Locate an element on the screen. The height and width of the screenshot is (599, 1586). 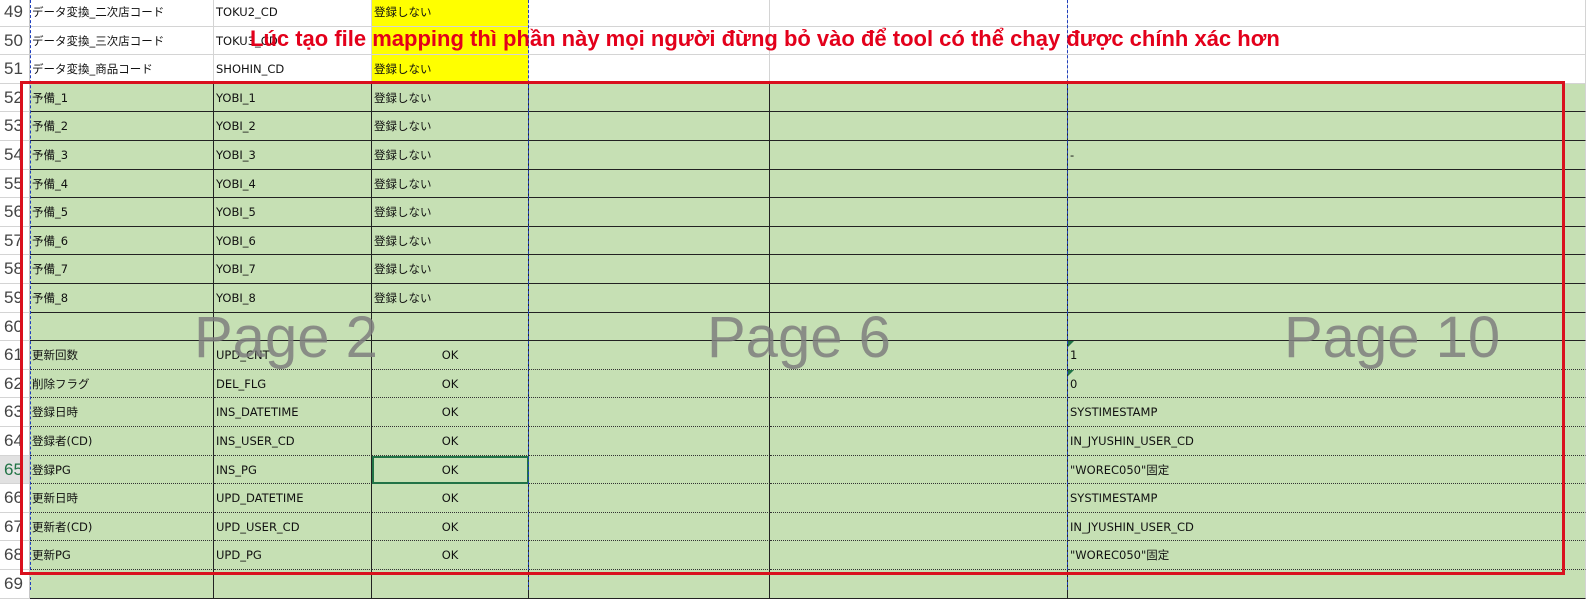
cell-c2: YOBI_5 is located at coordinates (293, 212).